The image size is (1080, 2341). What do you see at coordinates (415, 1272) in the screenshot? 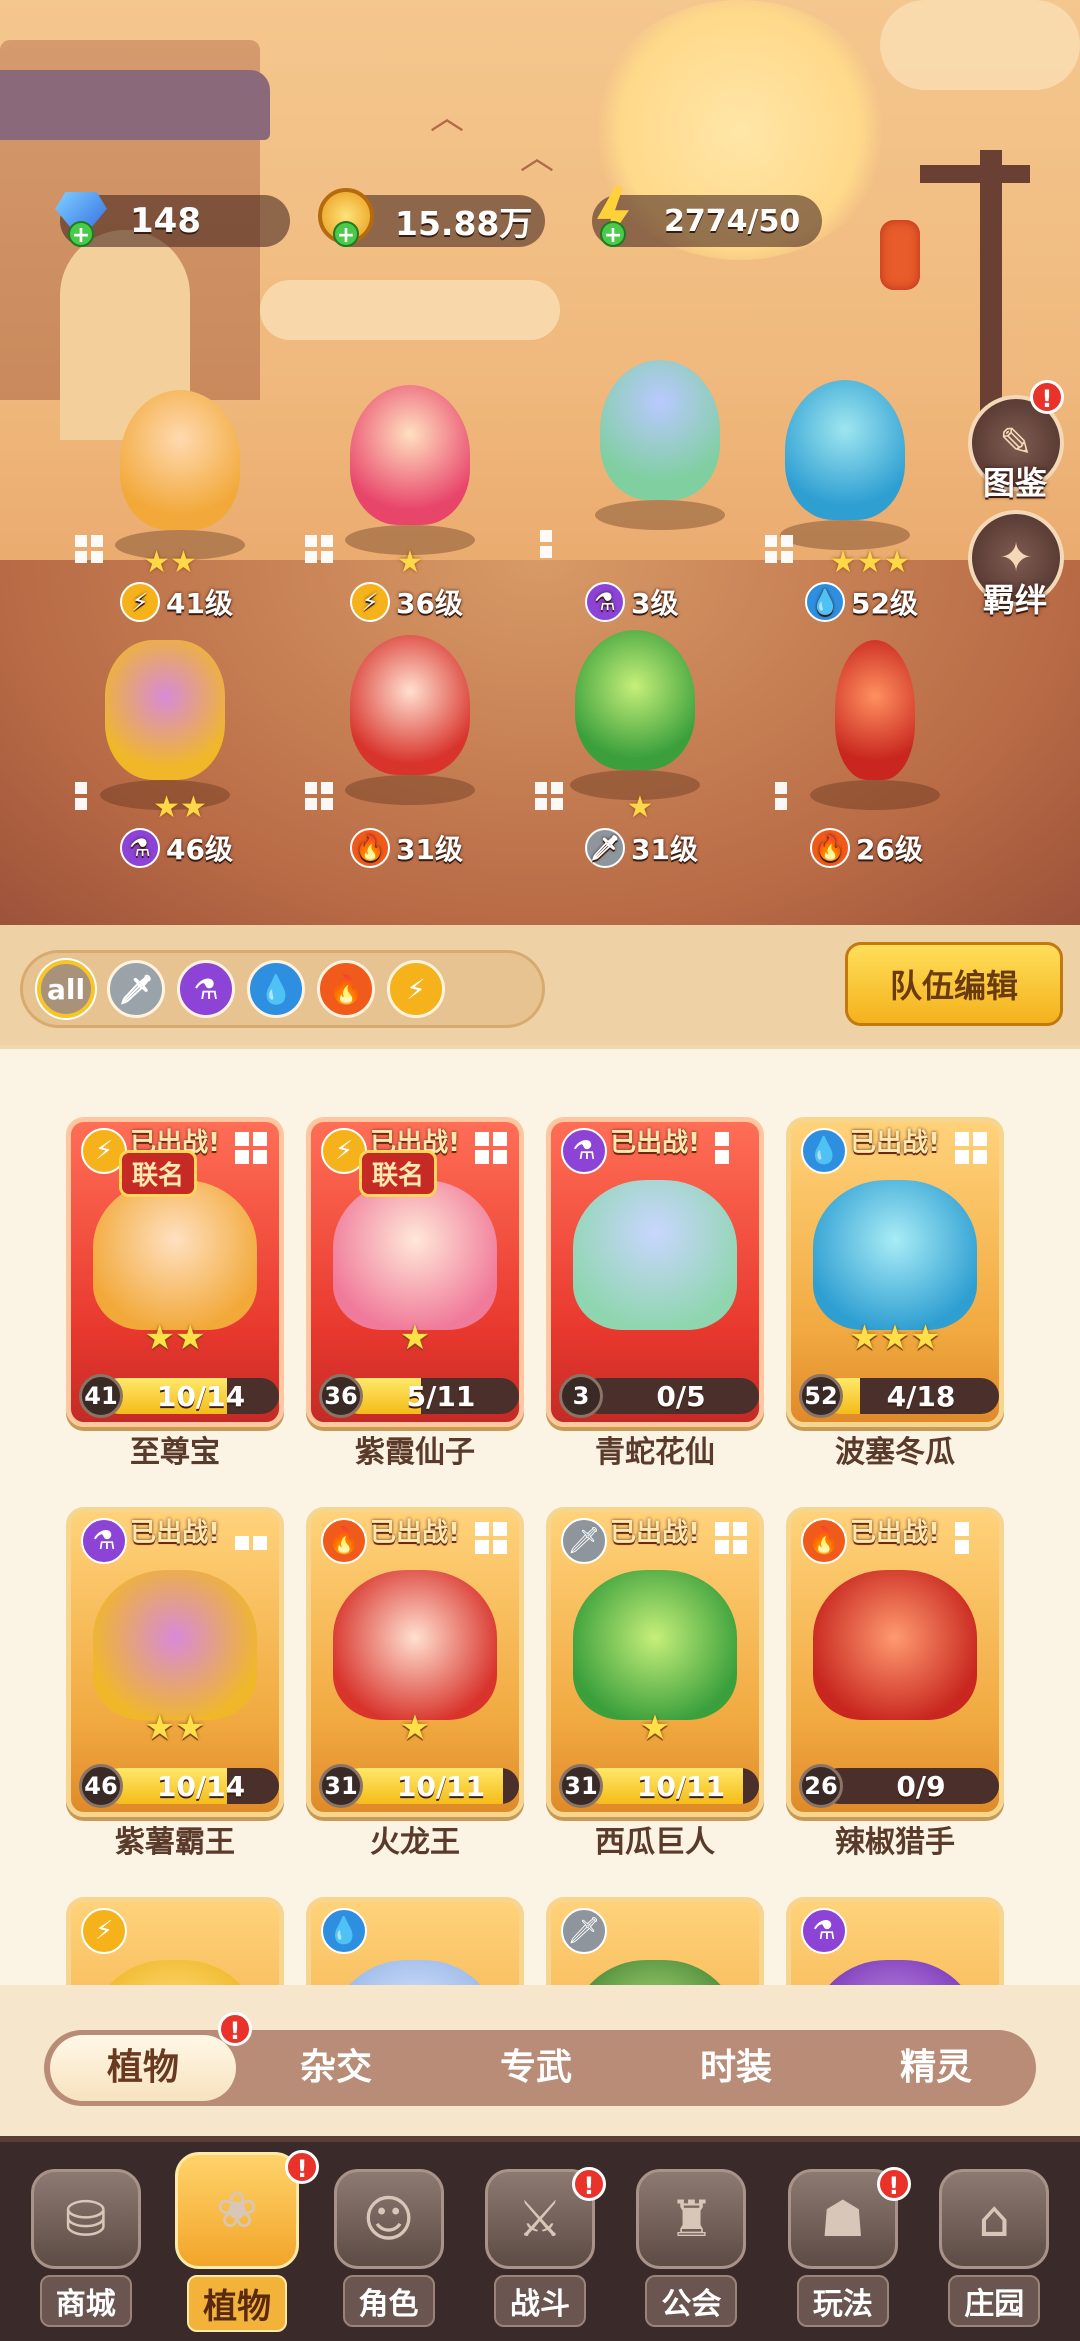
I see `plant-card: ⚡ 已出战! 联名 ★ 5/11 36` at bounding box center [415, 1272].